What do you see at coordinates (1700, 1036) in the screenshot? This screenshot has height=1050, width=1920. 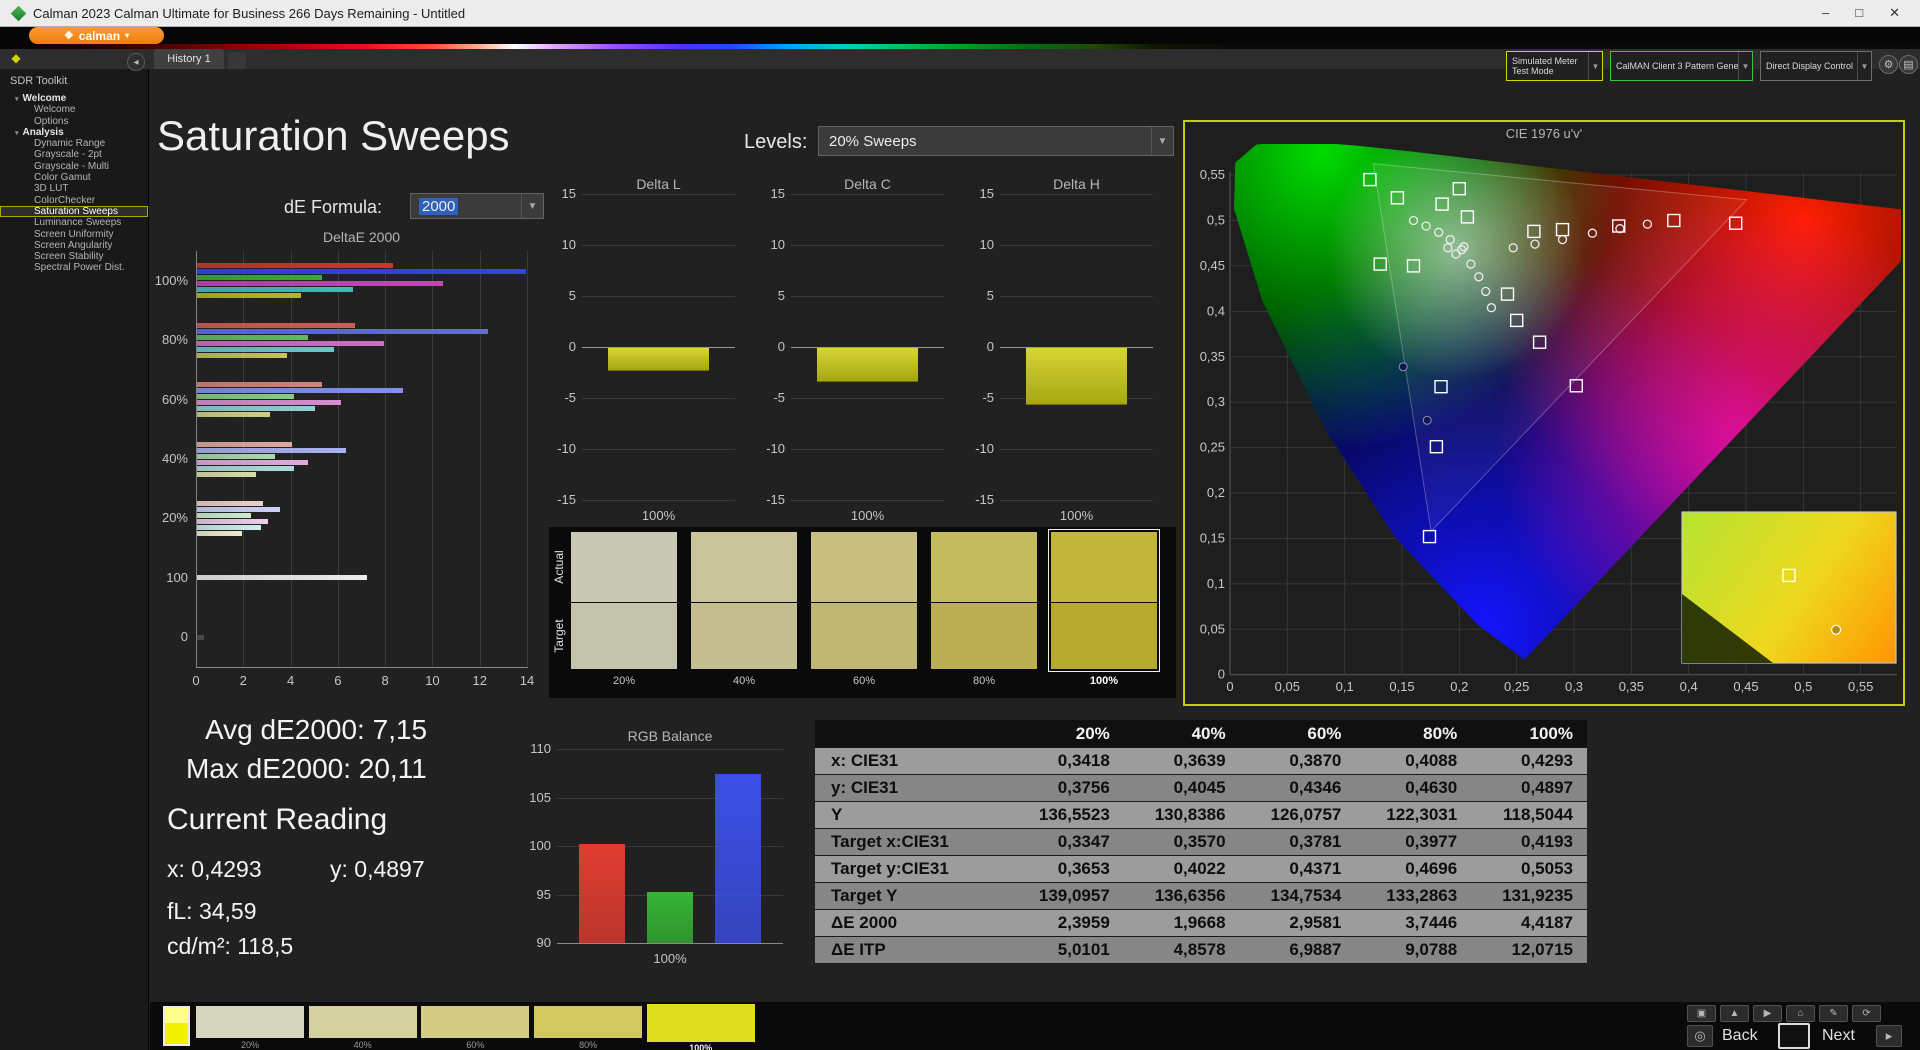 I see `target-button: ◎` at bounding box center [1700, 1036].